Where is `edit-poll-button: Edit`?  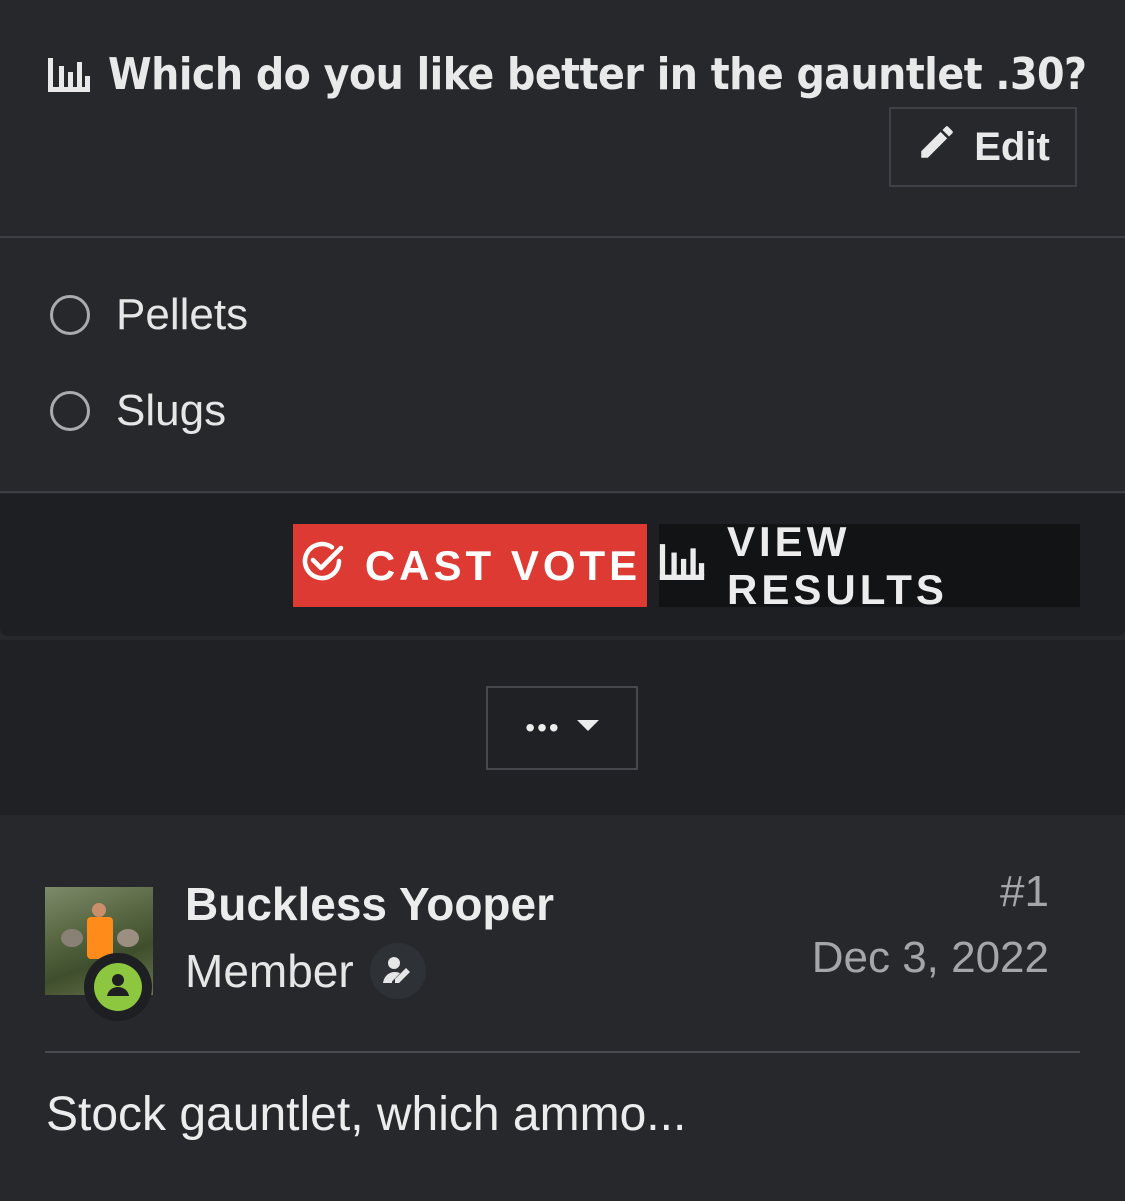
edit-poll-button: Edit is located at coordinates (983, 147).